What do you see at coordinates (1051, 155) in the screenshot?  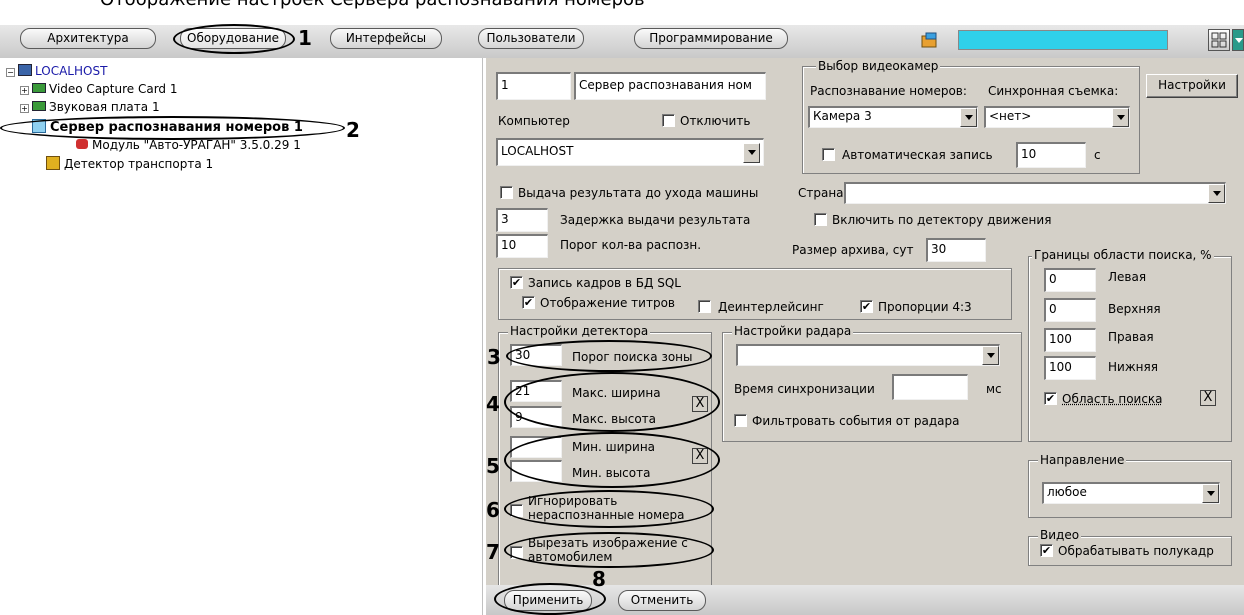 I see `autorec-field: 10` at bounding box center [1051, 155].